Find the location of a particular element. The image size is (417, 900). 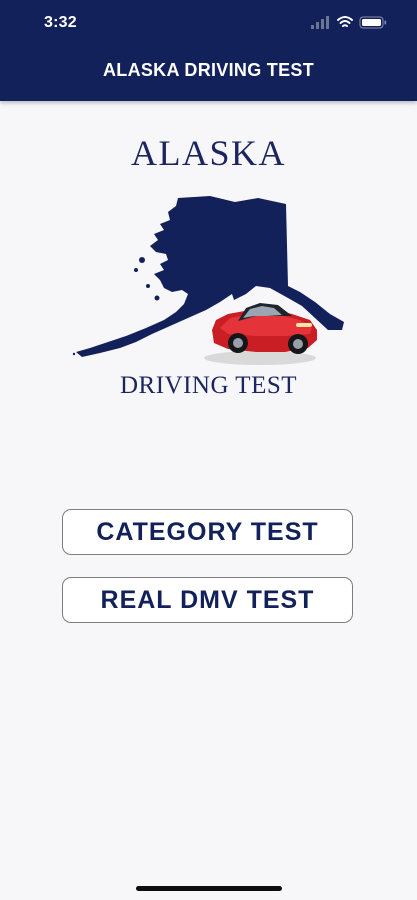

logo-subtitle: DRIVING TEST is located at coordinates (208, 385).